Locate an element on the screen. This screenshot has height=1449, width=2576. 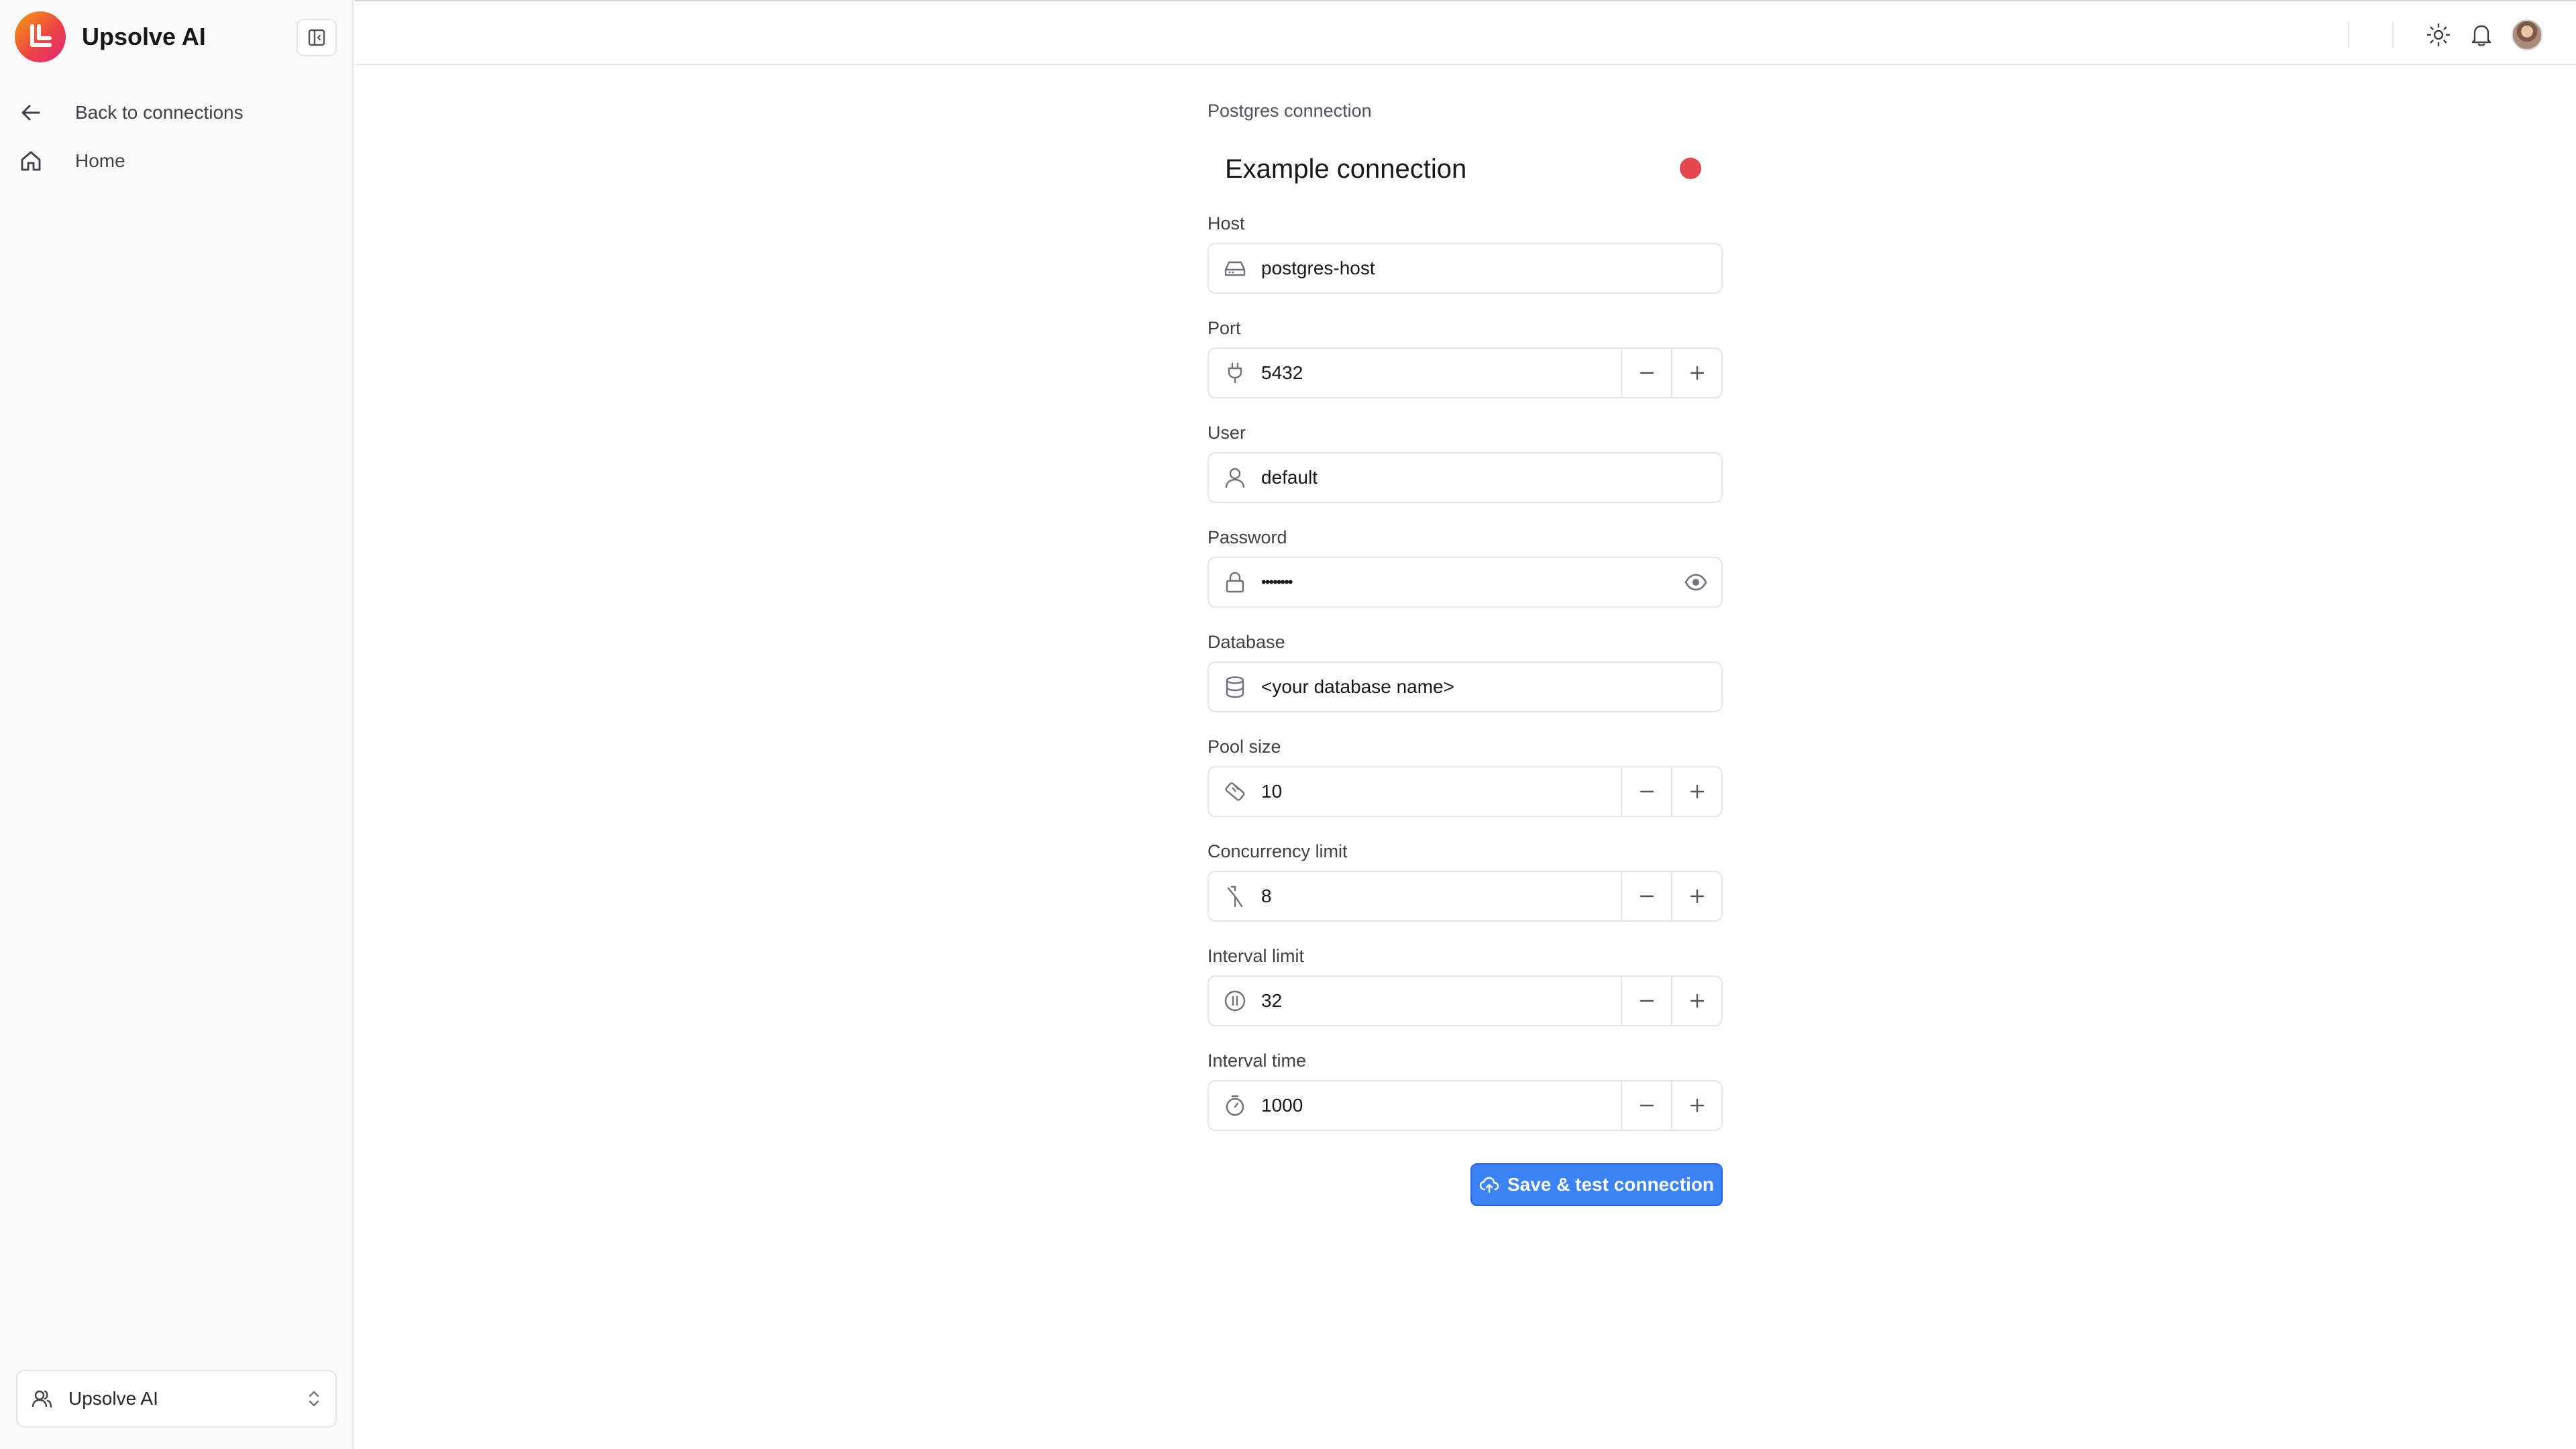
interval-limit-field: 32 is located at coordinates (1465, 1000).